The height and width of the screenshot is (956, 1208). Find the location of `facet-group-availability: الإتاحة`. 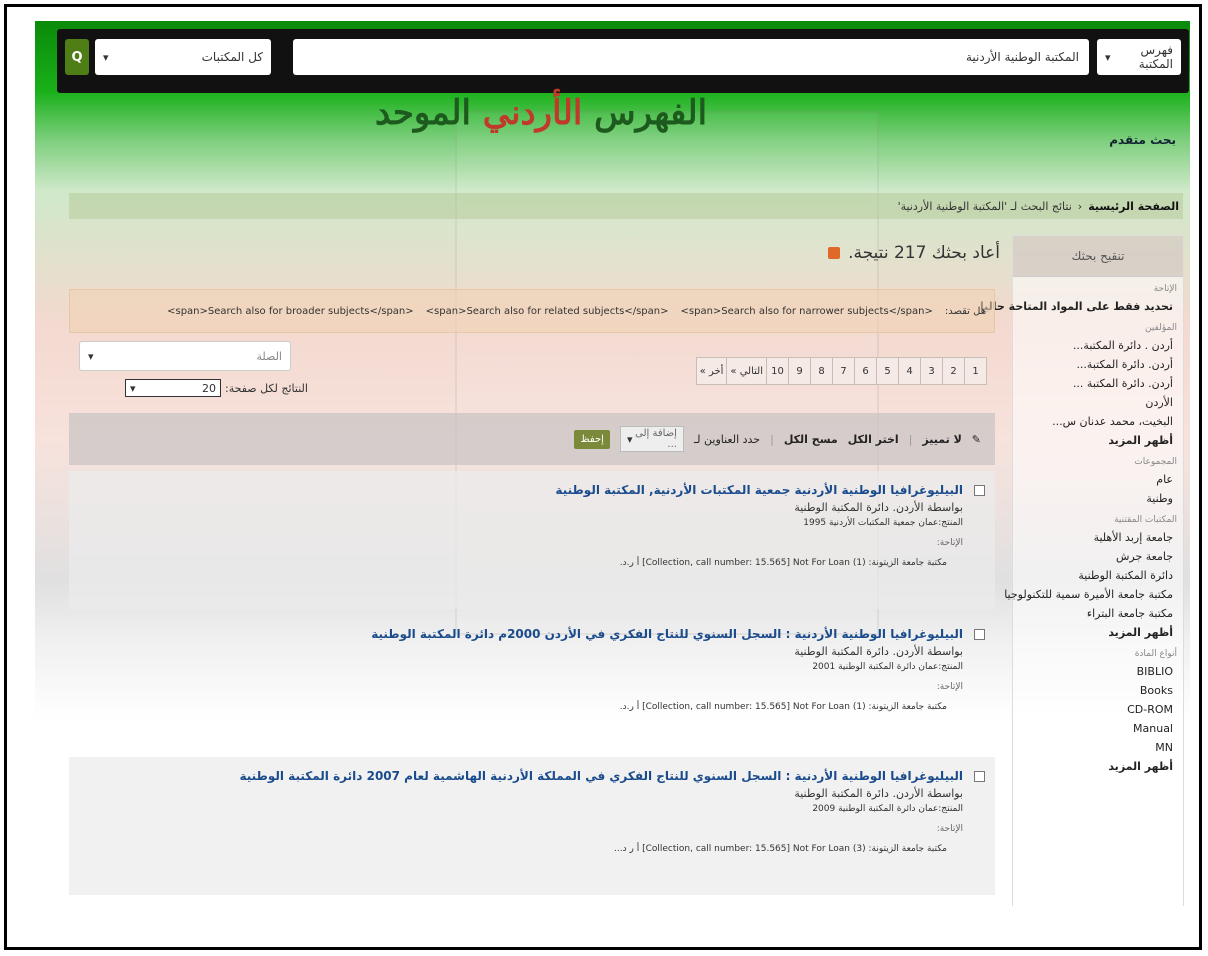

facet-group-availability: الإتاحة is located at coordinates (1165, 289).